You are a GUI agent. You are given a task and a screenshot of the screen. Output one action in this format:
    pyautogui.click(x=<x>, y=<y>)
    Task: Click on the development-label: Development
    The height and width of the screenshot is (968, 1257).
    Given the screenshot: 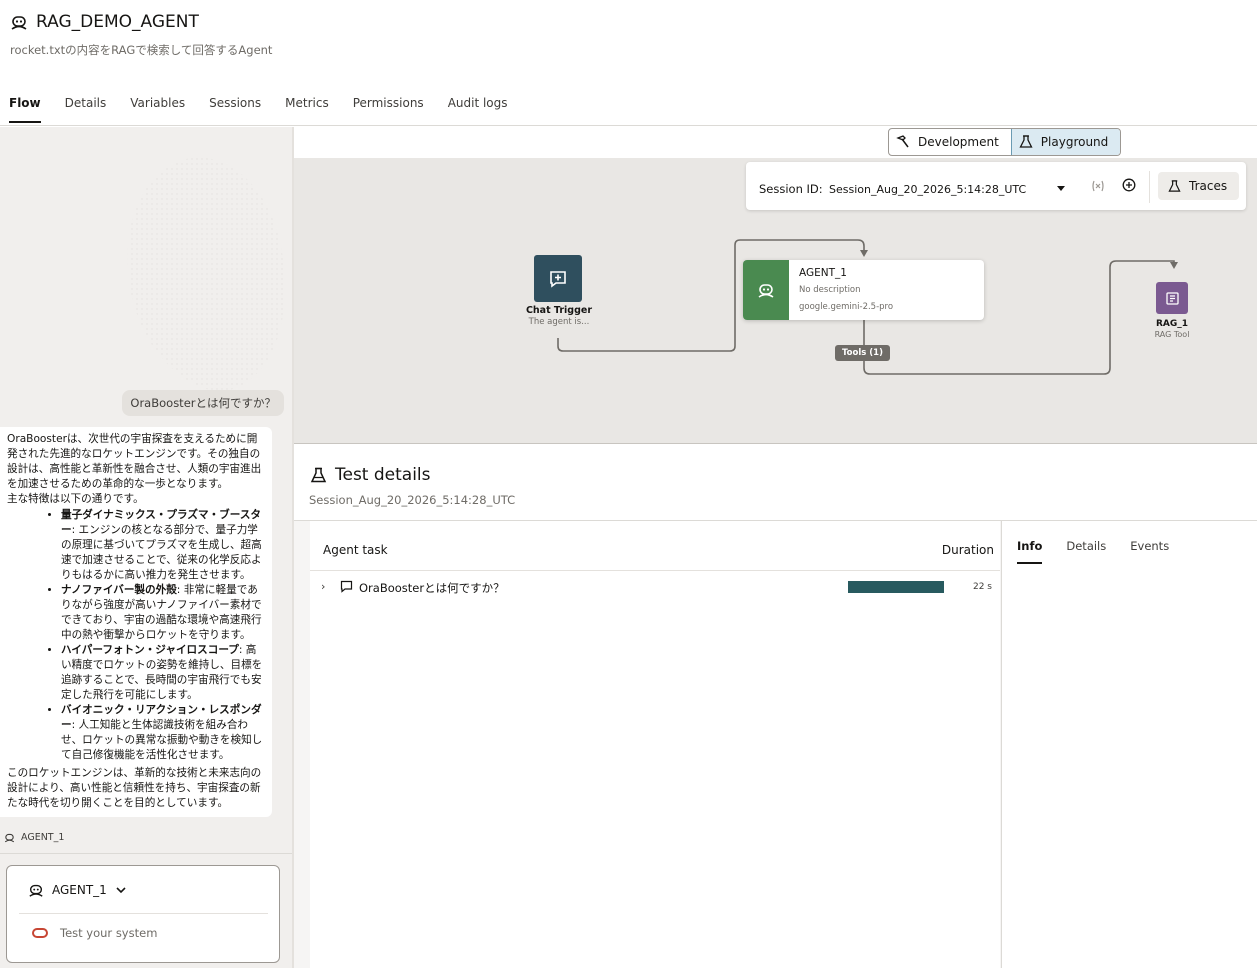 What is the action you would take?
    pyautogui.click(x=958, y=142)
    